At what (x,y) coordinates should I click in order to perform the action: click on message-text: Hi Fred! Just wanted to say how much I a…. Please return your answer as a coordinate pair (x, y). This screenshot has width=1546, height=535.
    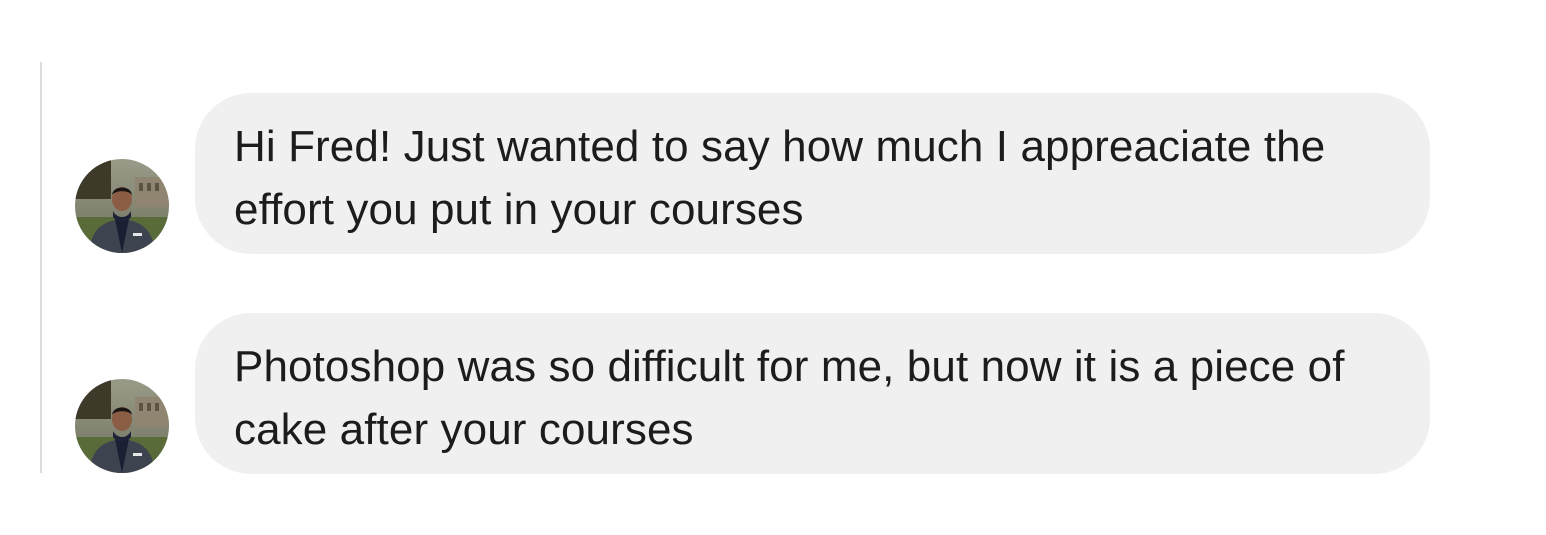
    Looking at the image, I should click on (780, 178).